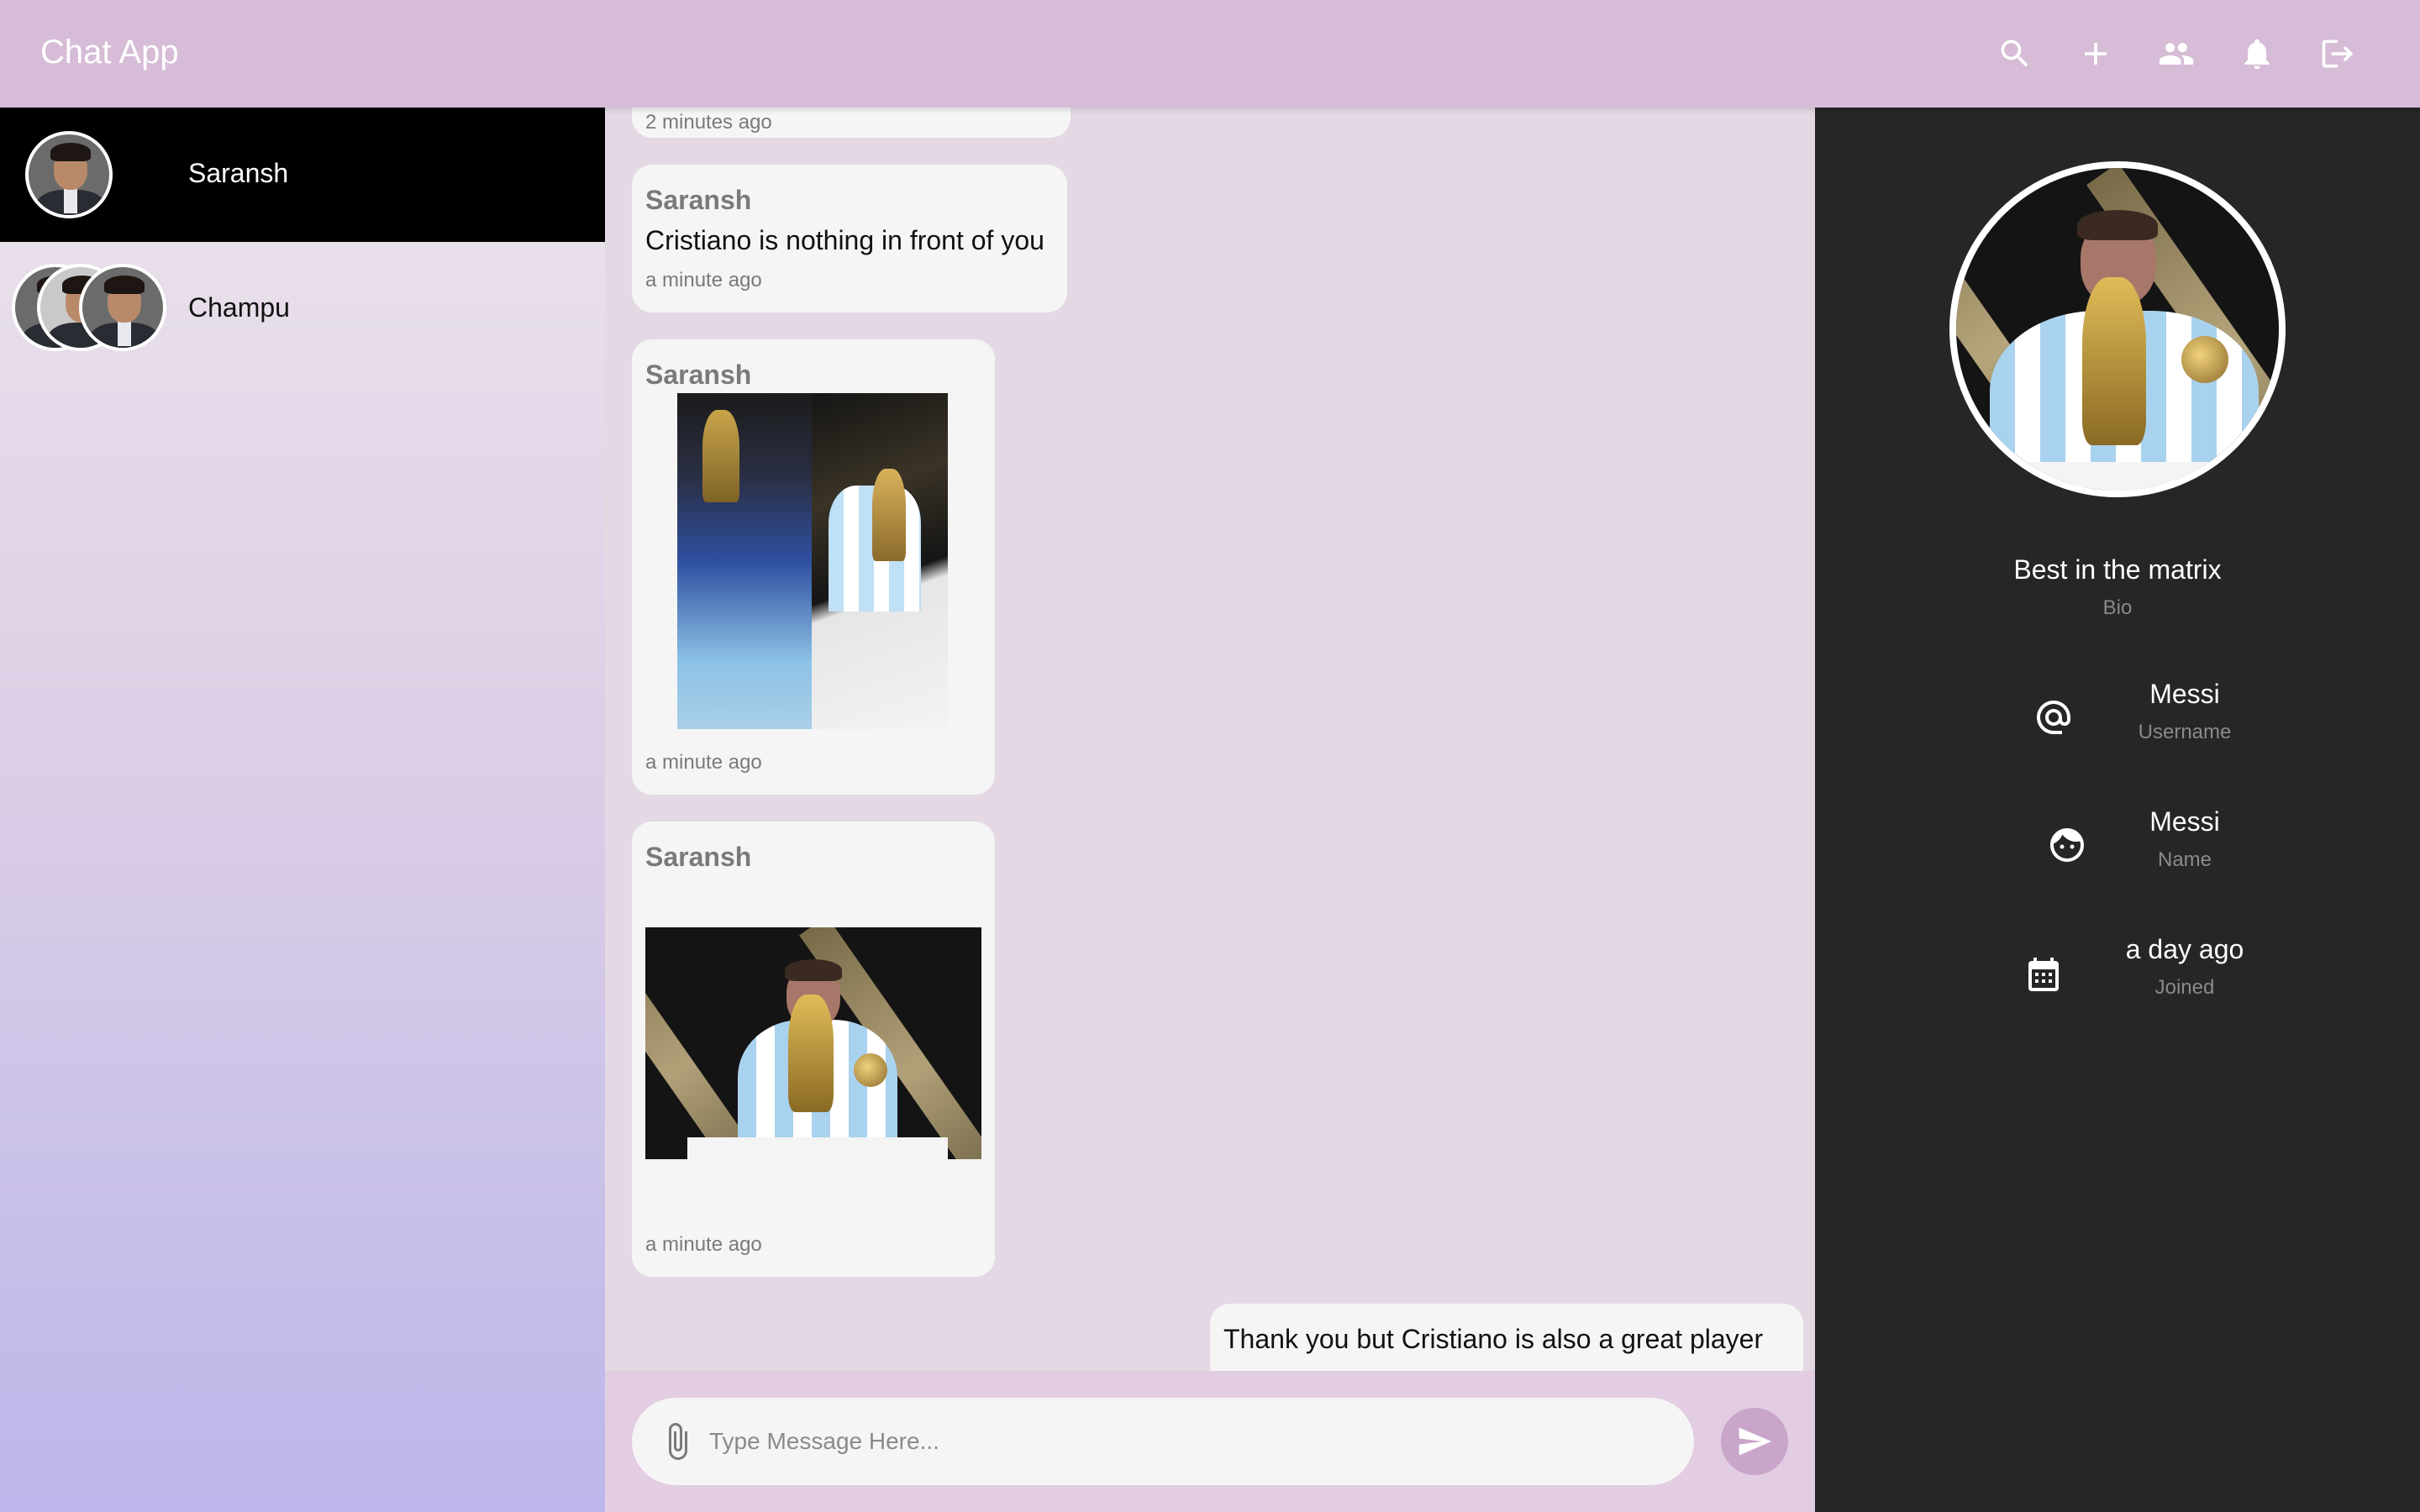 The width and height of the screenshot is (2420, 1512). What do you see at coordinates (302, 309) in the screenshot?
I see `chat-item-champu: Champu` at bounding box center [302, 309].